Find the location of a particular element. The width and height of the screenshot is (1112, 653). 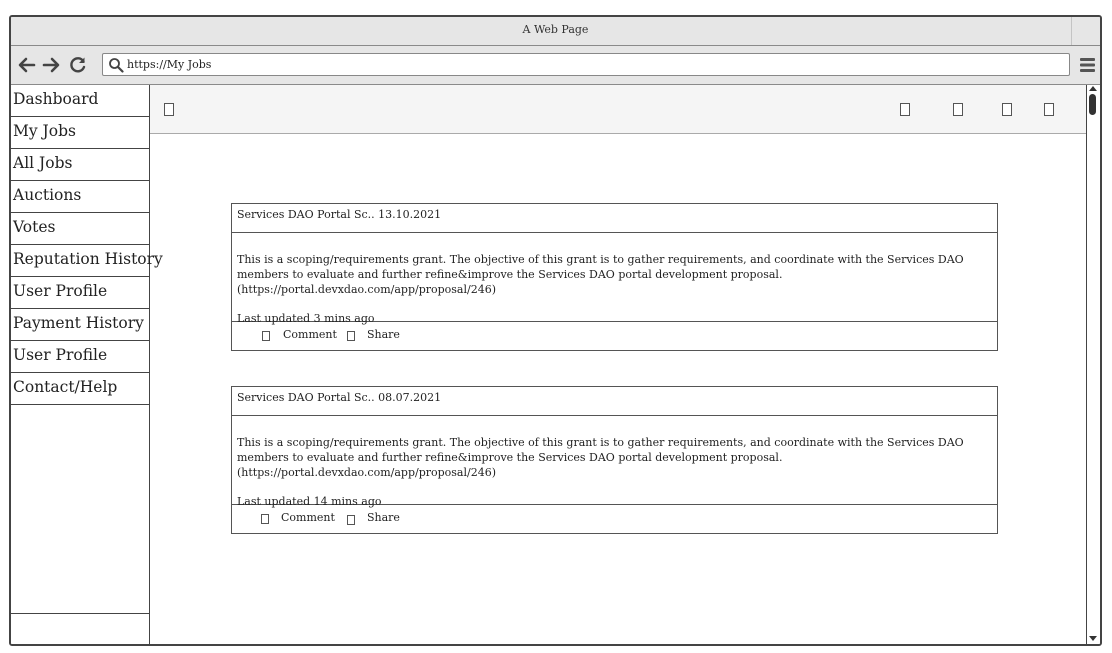

browser-toolbar: https://My Jobs is located at coordinates (555, 65).